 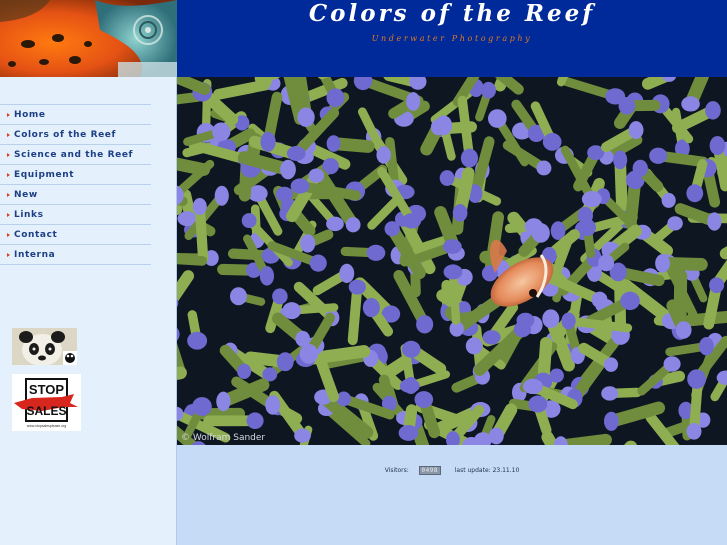 What do you see at coordinates (65, 134) in the screenshot?
I see `sidebar-item-label: Colors of the Reef` at bounding box center [65, 134].